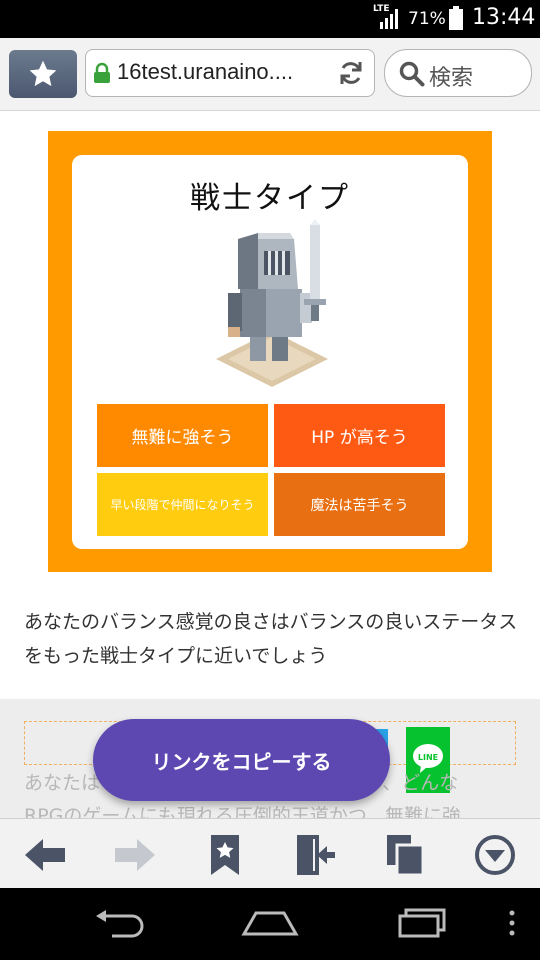  I want to click on forward-arrow-icon, so click(135, 855).